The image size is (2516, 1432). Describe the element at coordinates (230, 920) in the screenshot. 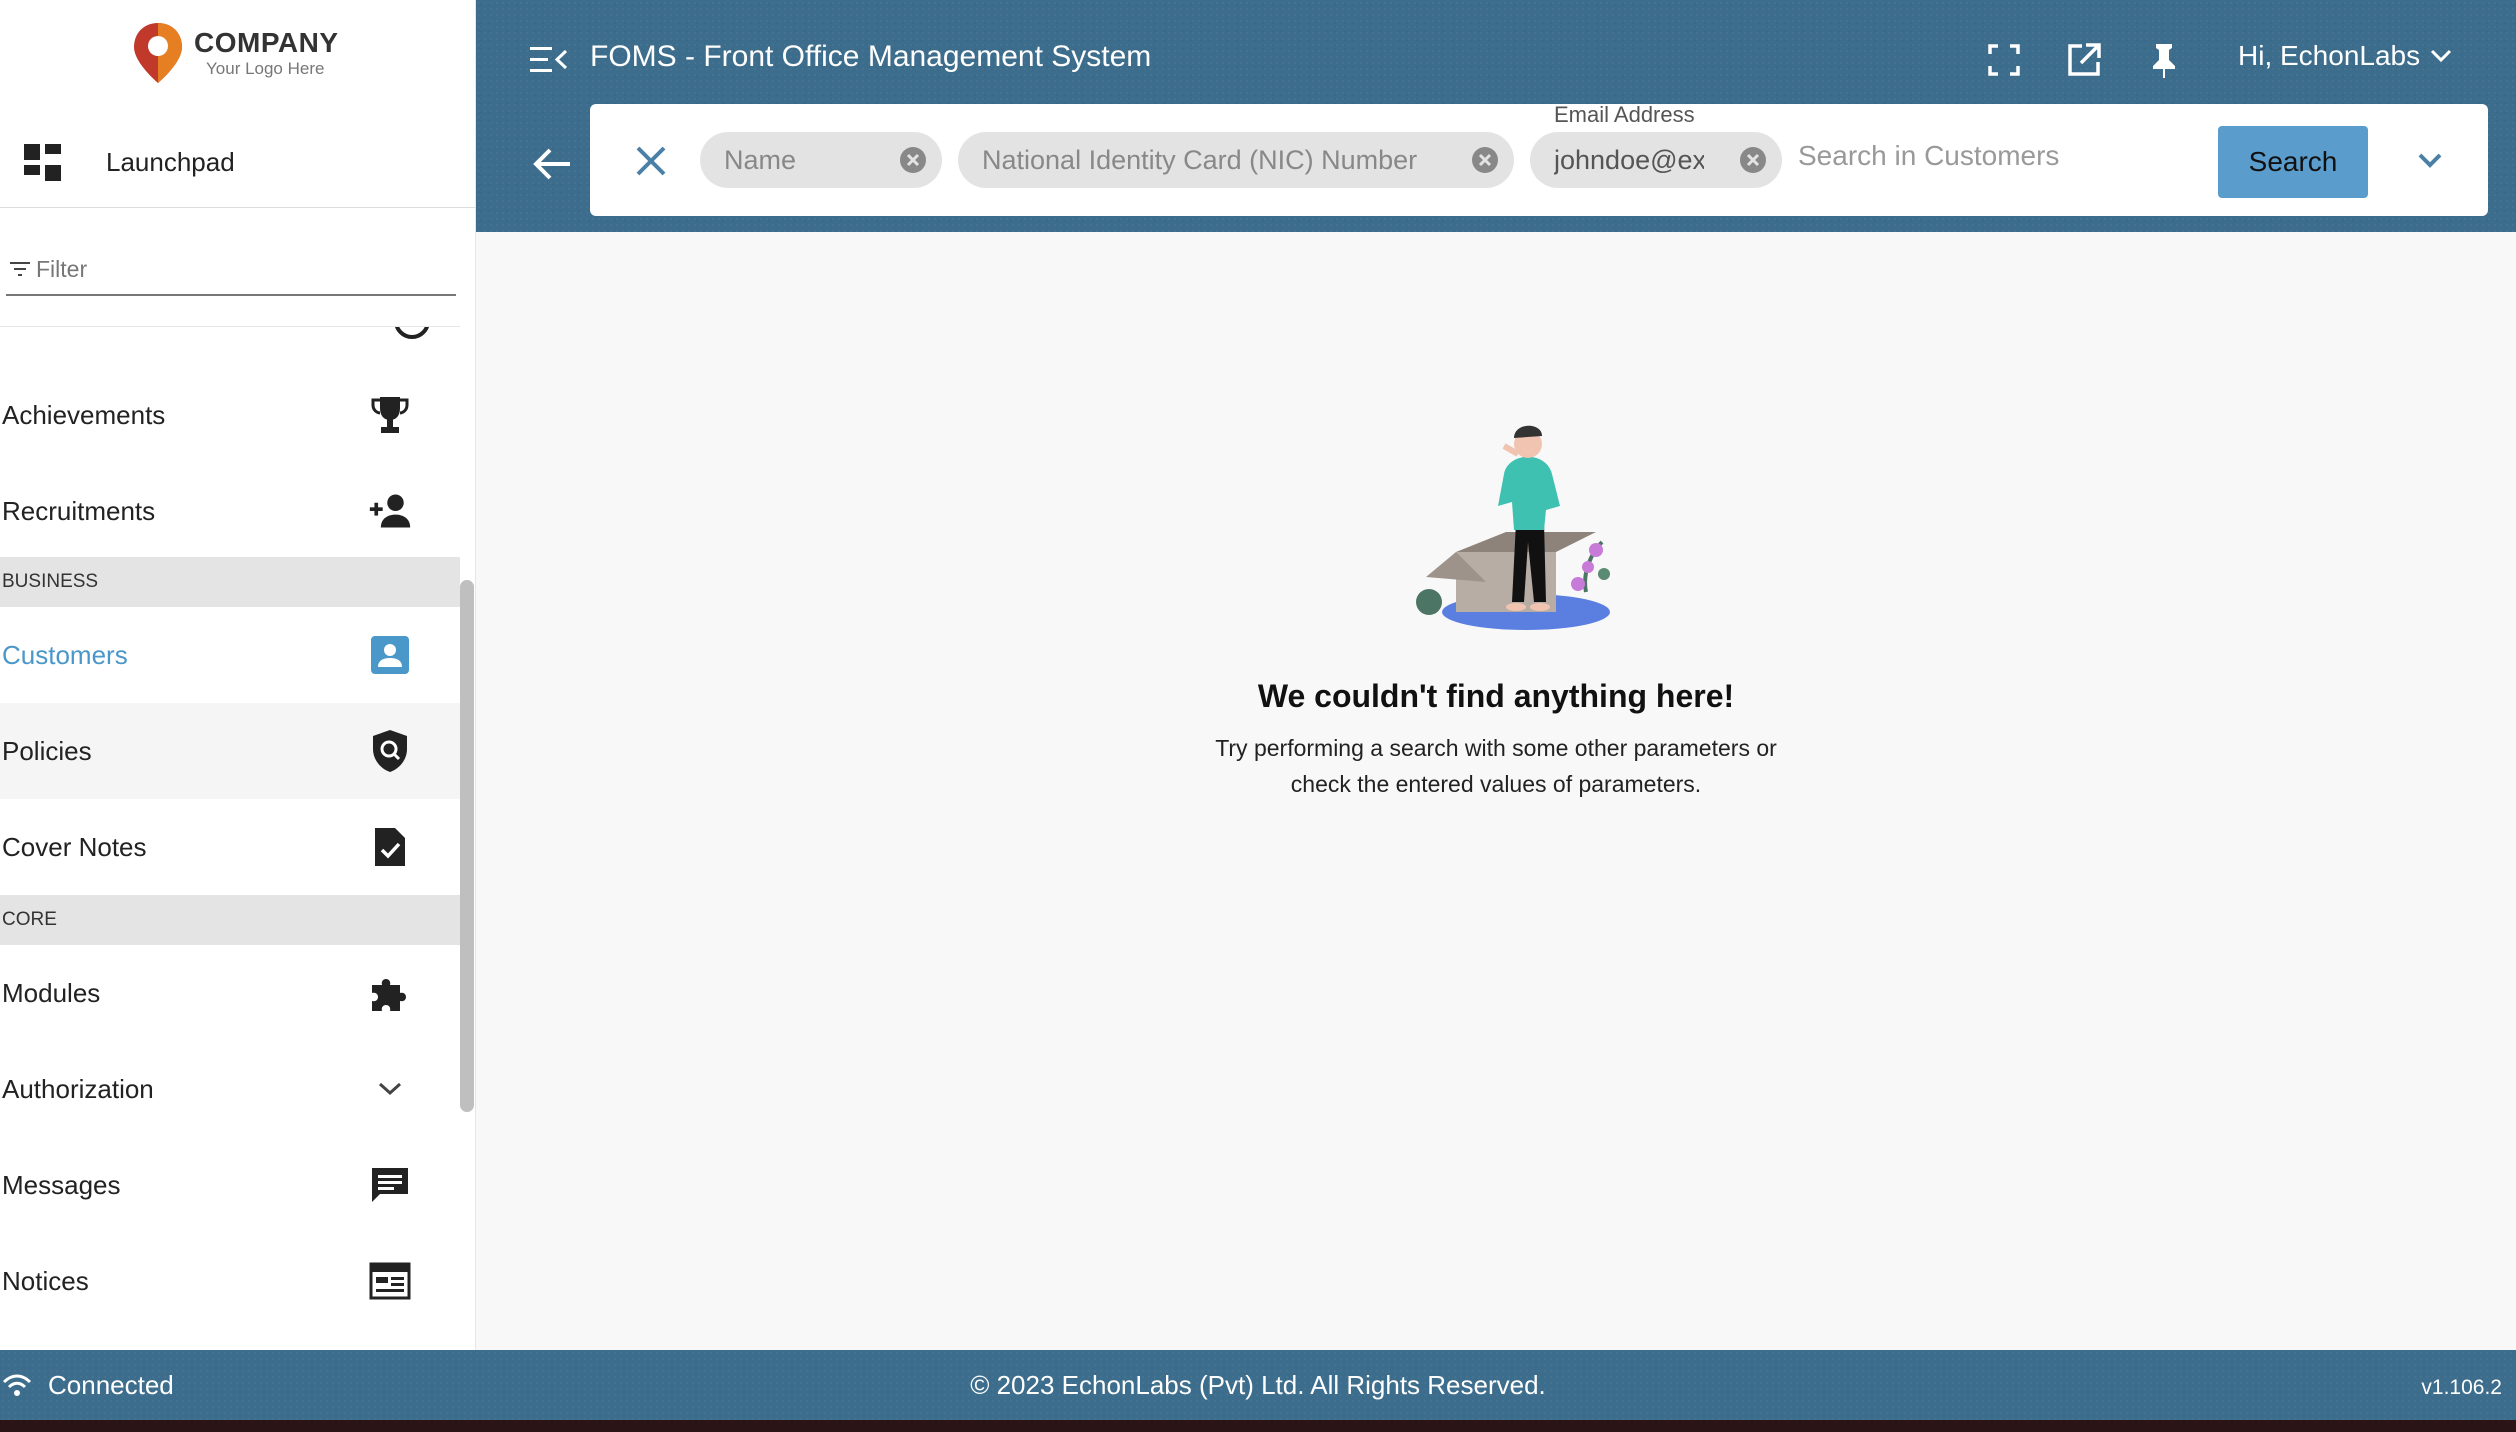

I see `section-header-core: CORE` at that location.